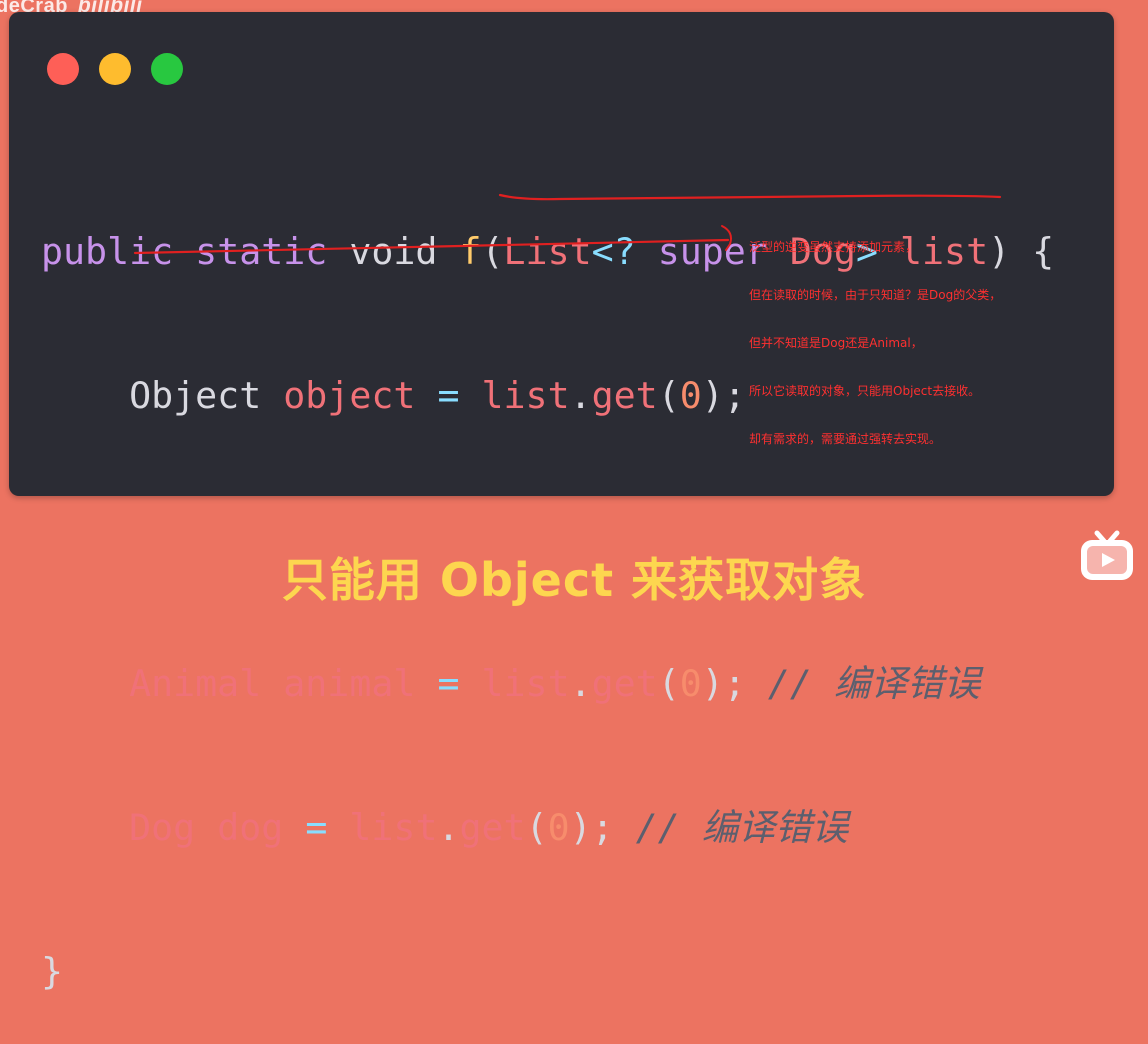 The image size is (1148, 1044). Describe the element at coordinates (833, 247) in the screenshot. I see `annotation-line: 泛型的逆变虽然支持添加元素，` at that location.